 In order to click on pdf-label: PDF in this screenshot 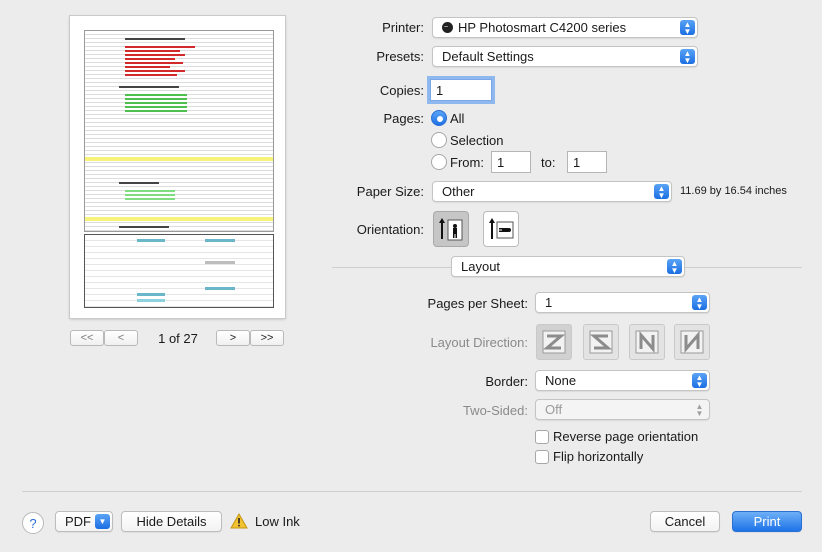, I will do `click(78, 521)`.